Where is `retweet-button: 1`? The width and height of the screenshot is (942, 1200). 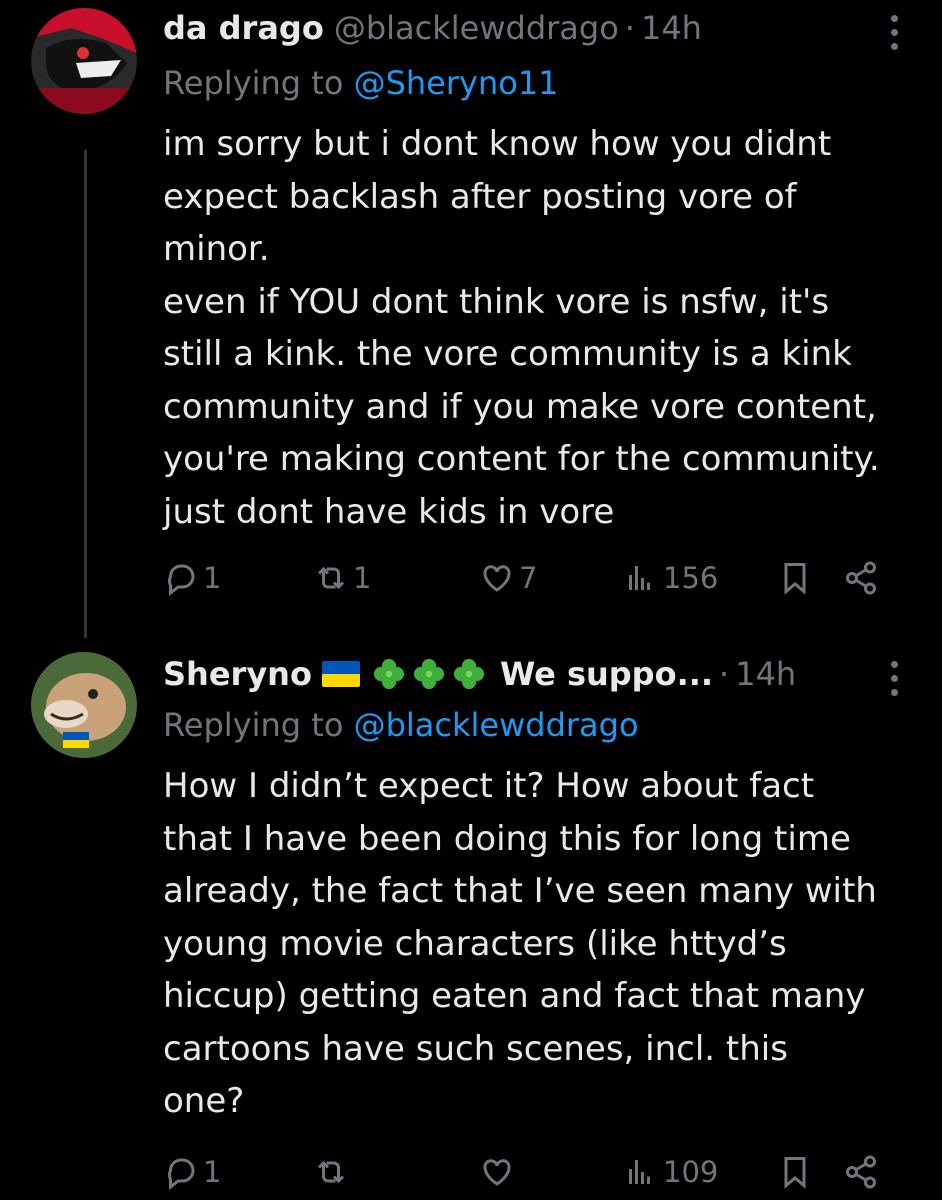 retweet-button: 1 is located at coordinates (342, 578).